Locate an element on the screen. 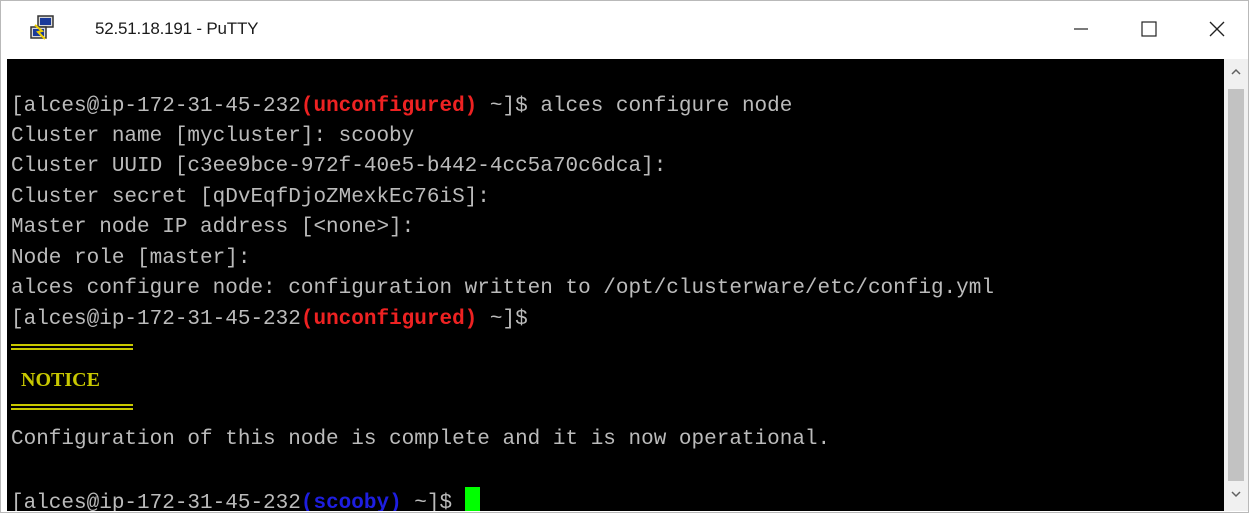 This screenshot has width=1249, height=513. close-button is located at coordinates (1217, 29).